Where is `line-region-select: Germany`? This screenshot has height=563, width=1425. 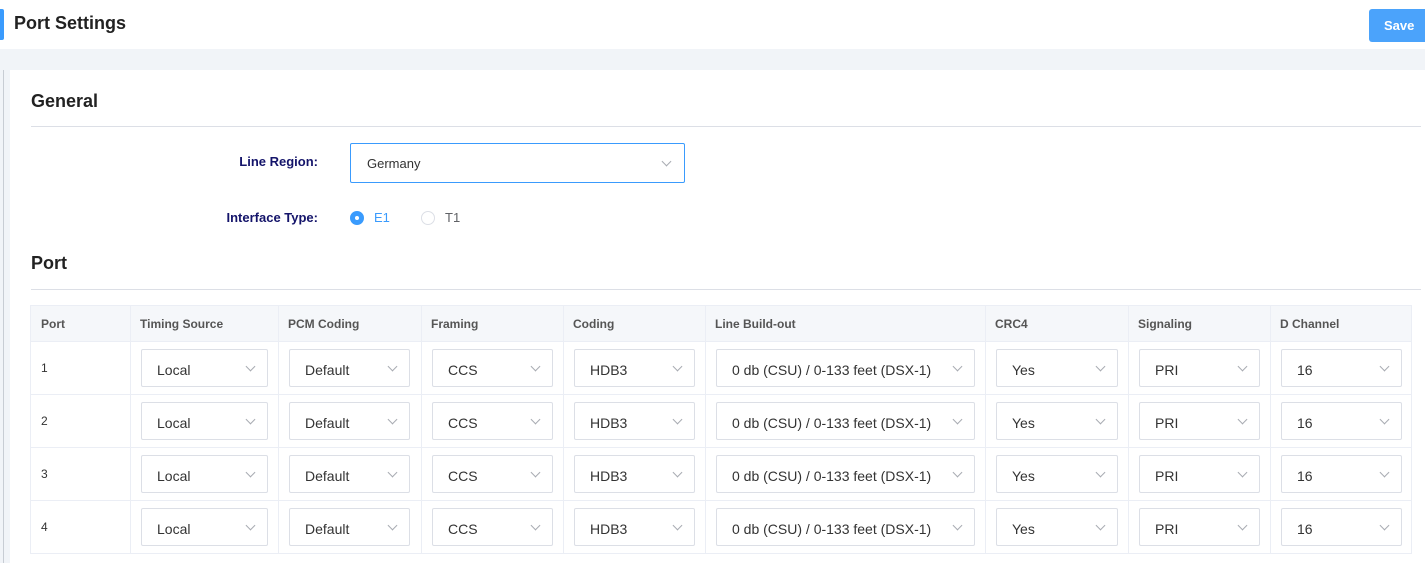
line-region-select: Germany is located at coordinates (517, 163).